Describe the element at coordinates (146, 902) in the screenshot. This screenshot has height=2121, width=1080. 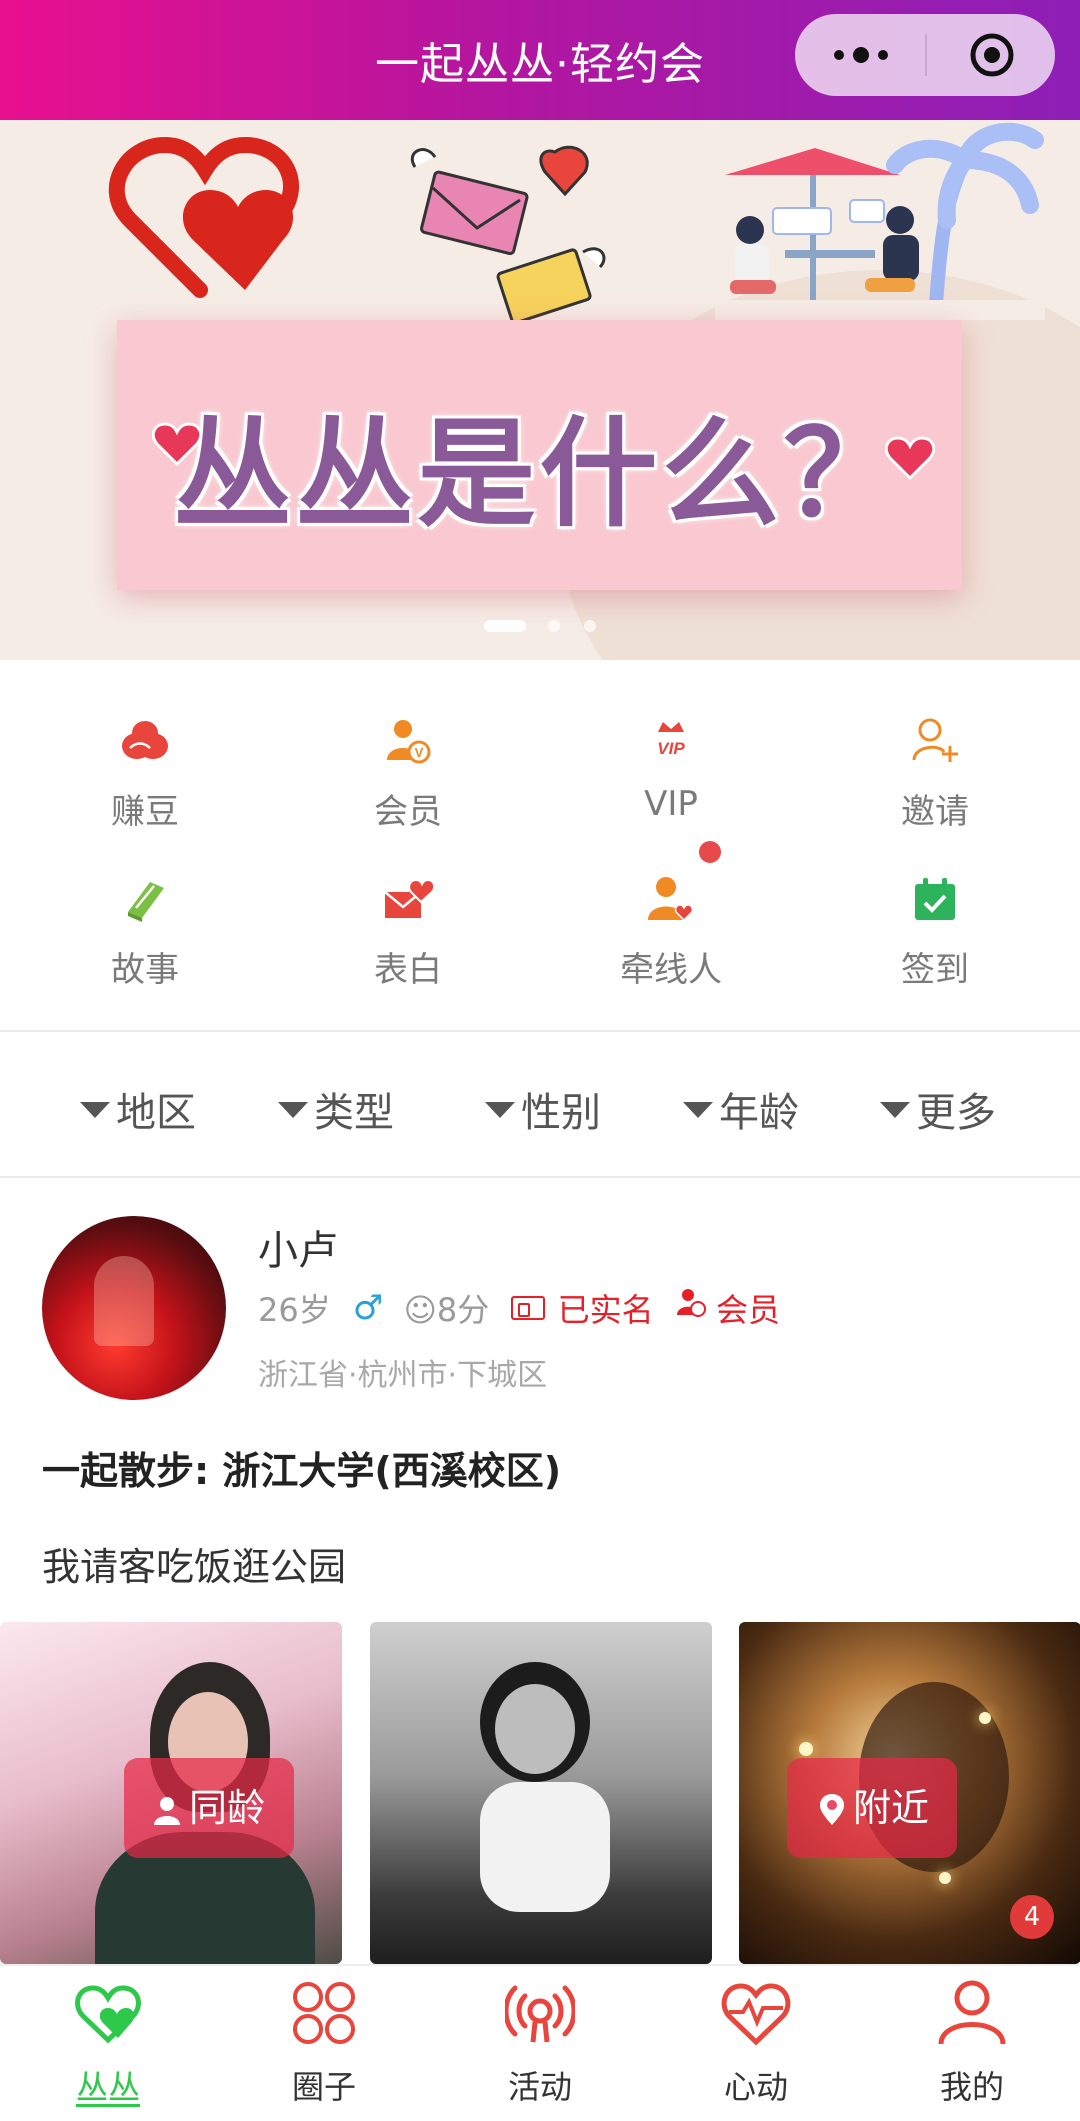
I see `book-icon` at that location.